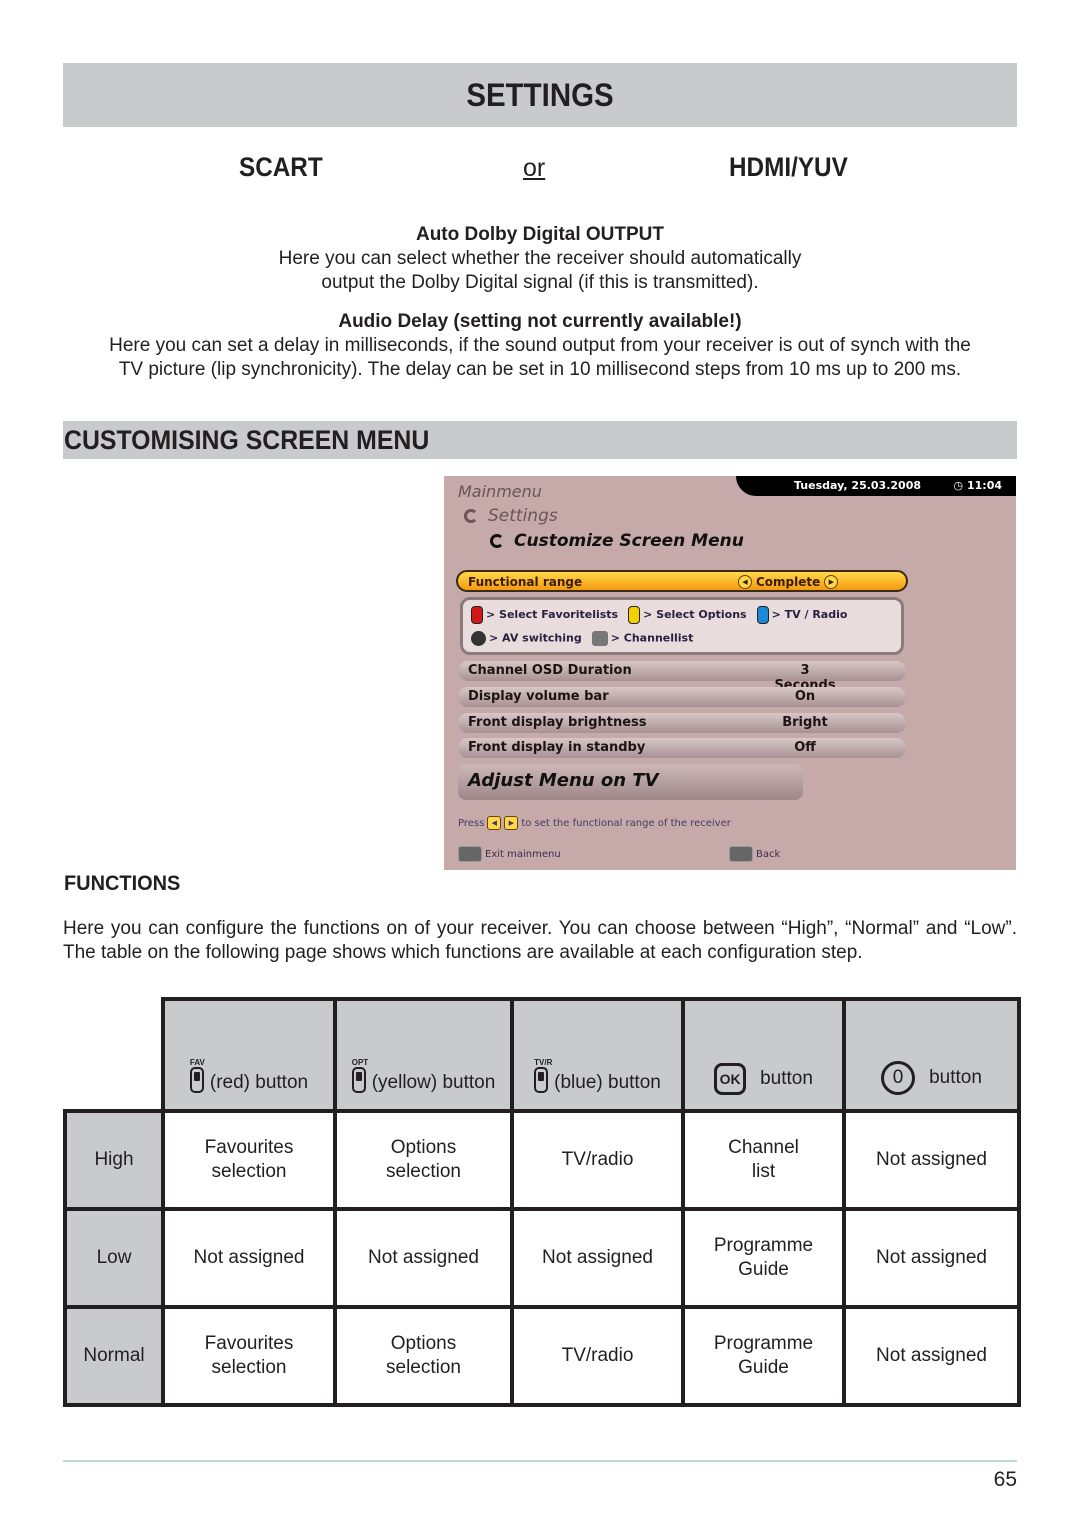  I want to click on tv-status-bar: Tuesday, 25.03.2008 ◷ 11:04, so click(876, 486).